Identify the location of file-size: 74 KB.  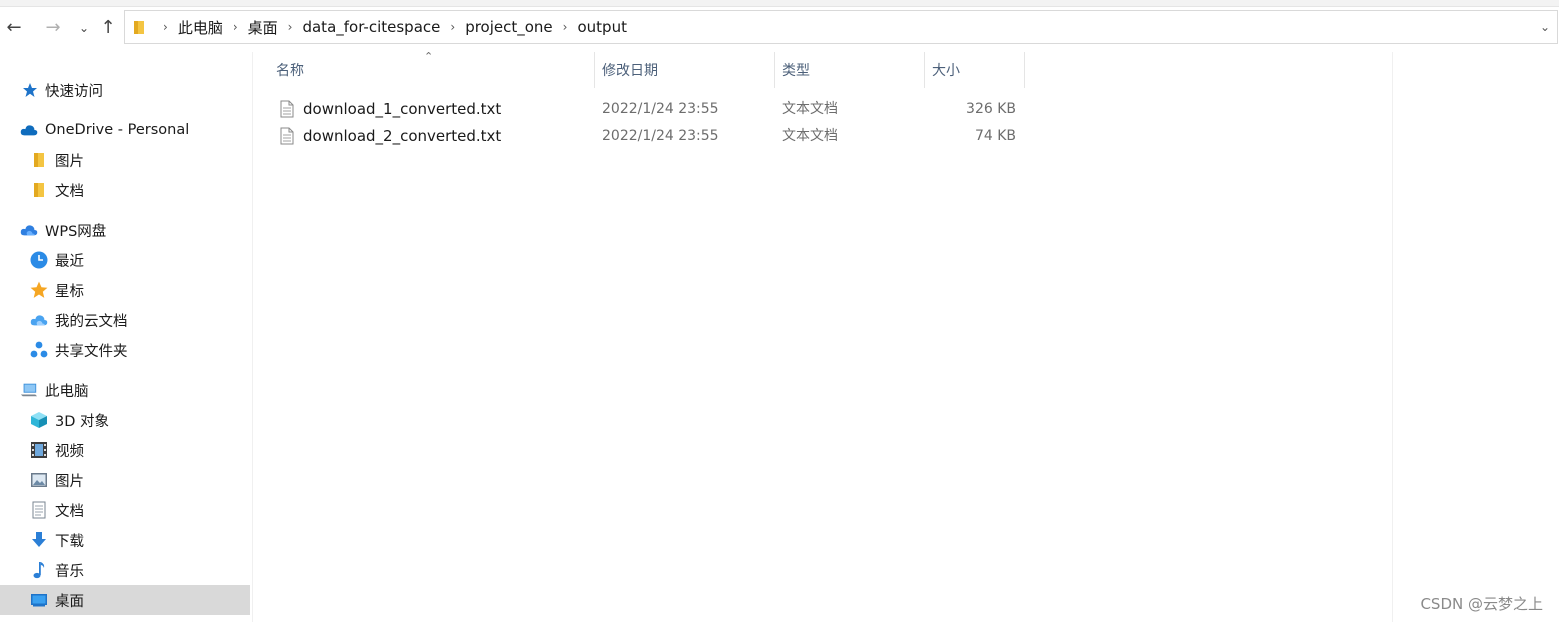
(995, 136).